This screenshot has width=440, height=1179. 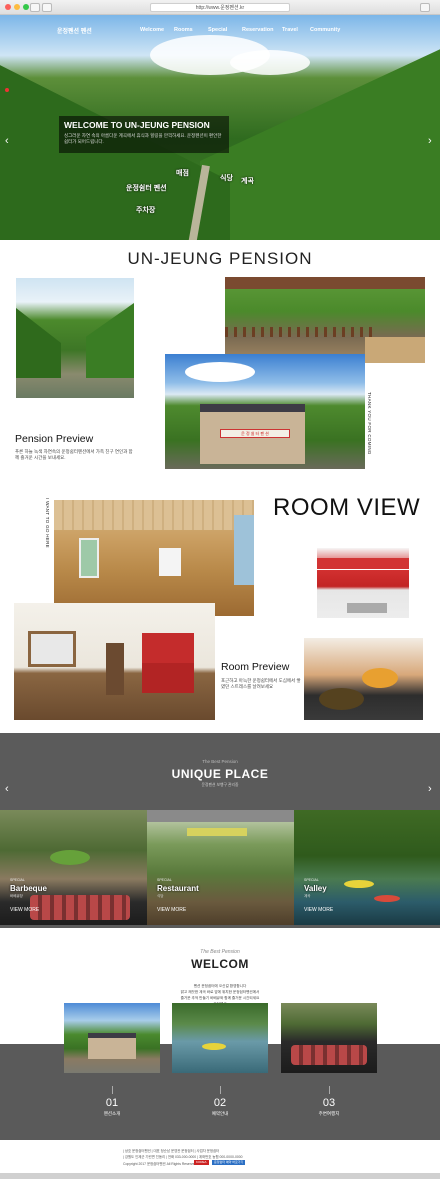 I want to click on maximize-dot-icon, so click(x=26, y=7).